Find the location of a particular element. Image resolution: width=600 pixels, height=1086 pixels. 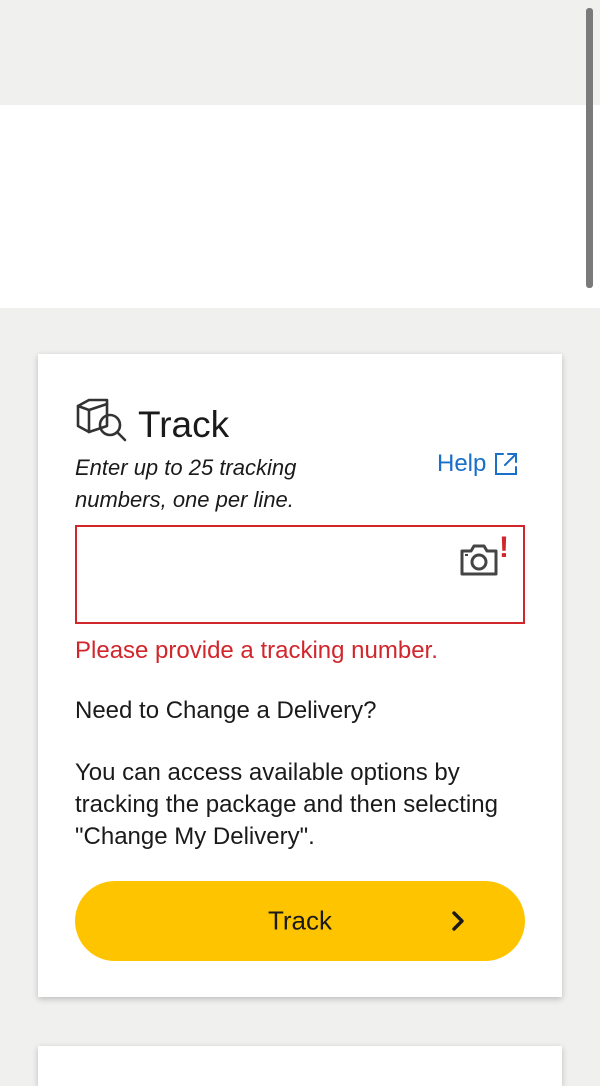

chevron-right-icon is located at coordinates (458, 921).